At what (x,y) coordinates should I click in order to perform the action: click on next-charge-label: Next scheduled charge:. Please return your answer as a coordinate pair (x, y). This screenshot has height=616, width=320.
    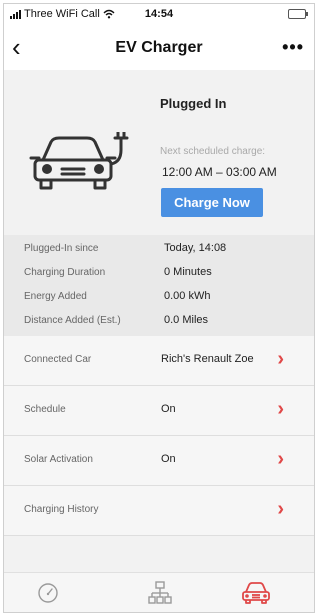
    Looking at the image, I should click on (213, 151).